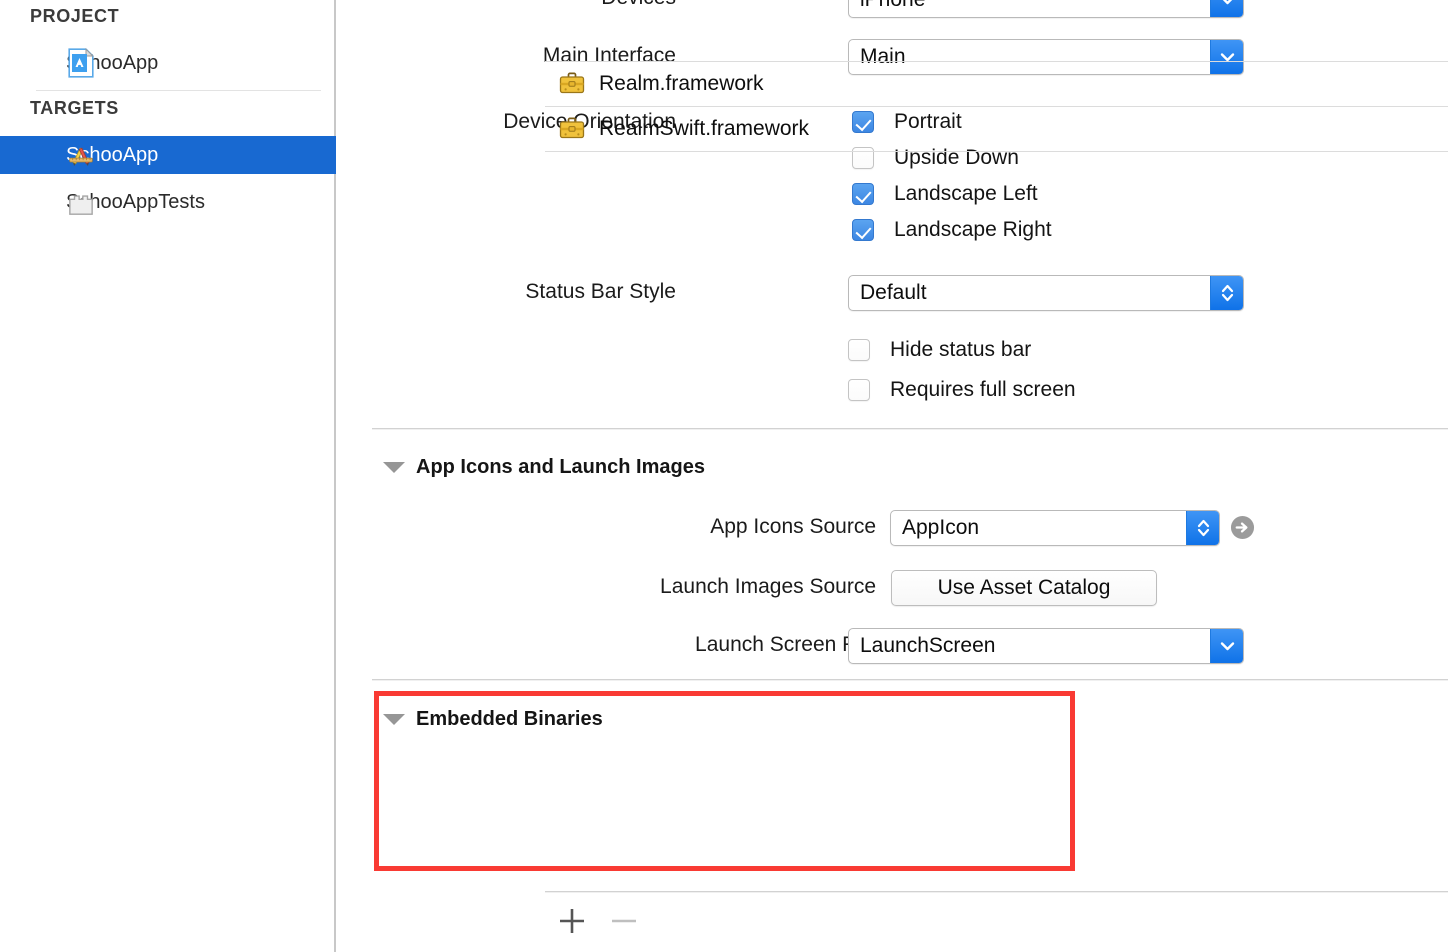 This screenshot has width=1448, height=952. Describe the element at coordinates (893, 292) in the screenshot. I see `status-bar-style-value: Default` at that location.